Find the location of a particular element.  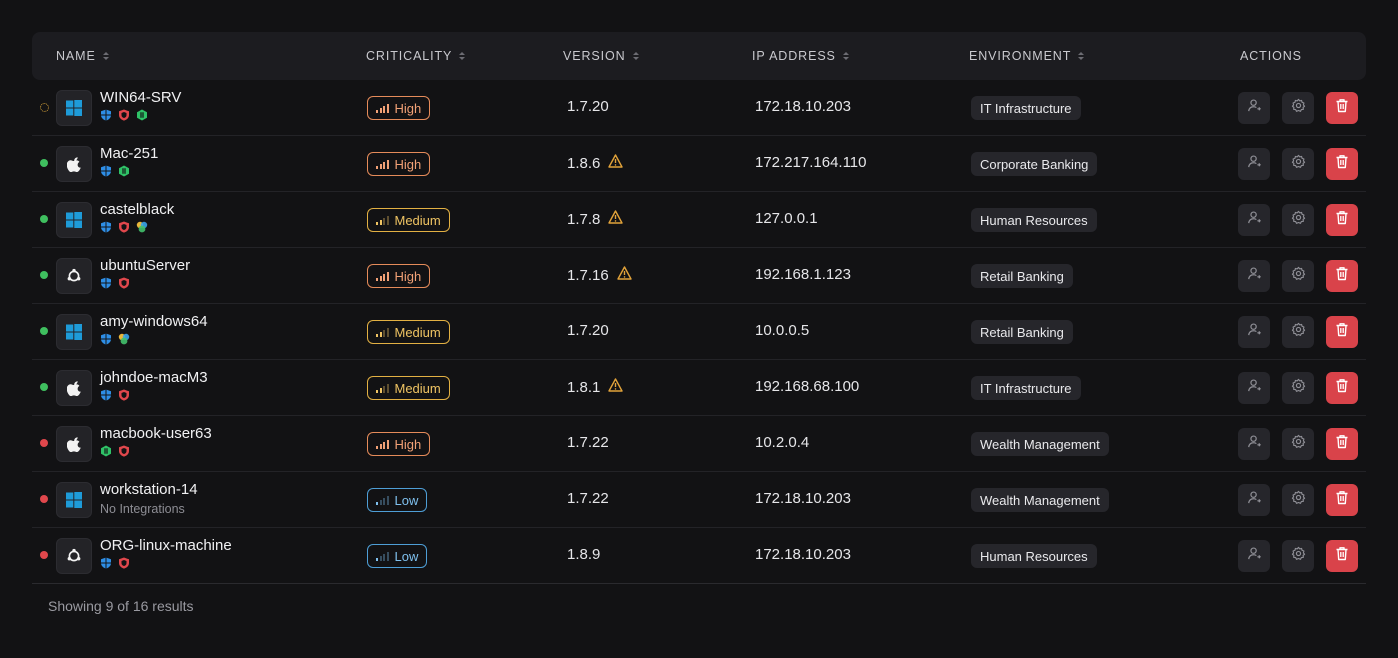

version-value: 1.7.8 is located at coordinates (584, 219).